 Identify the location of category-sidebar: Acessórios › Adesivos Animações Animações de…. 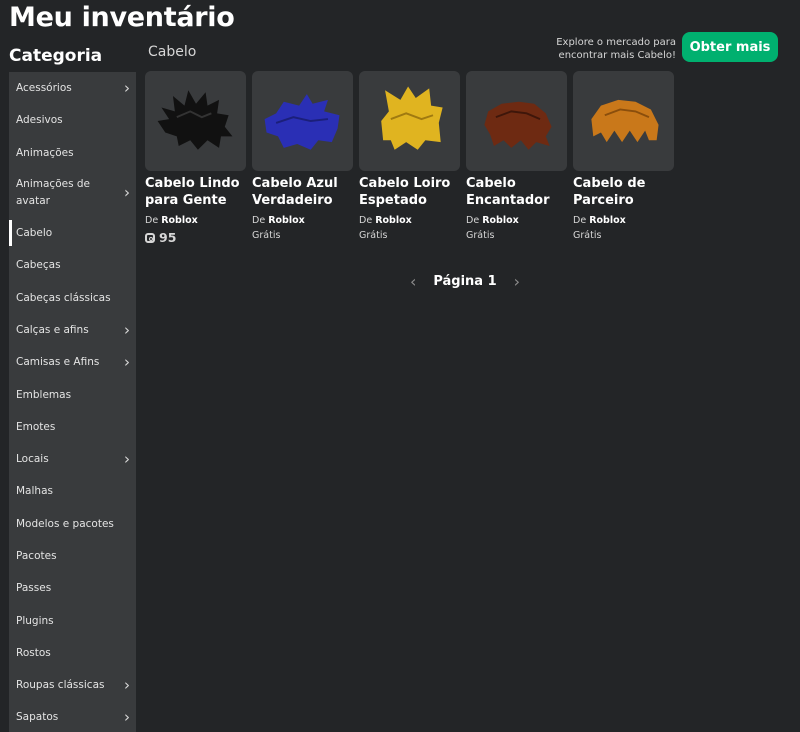
(72, 402).